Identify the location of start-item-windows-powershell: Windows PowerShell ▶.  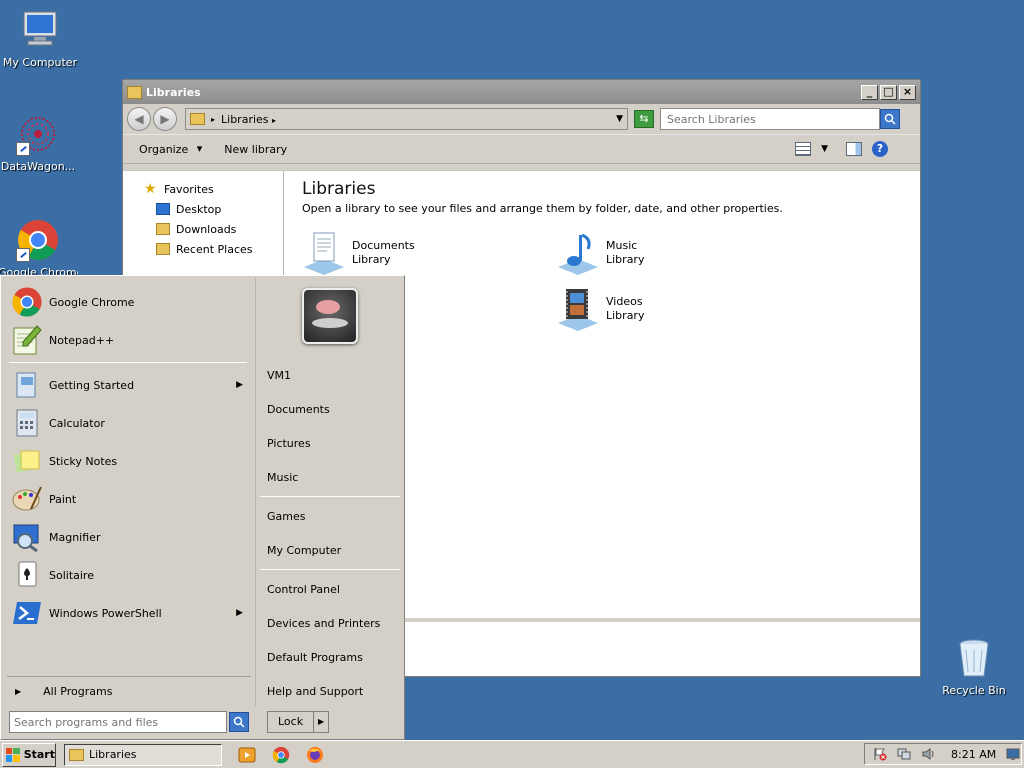
(128, 613).